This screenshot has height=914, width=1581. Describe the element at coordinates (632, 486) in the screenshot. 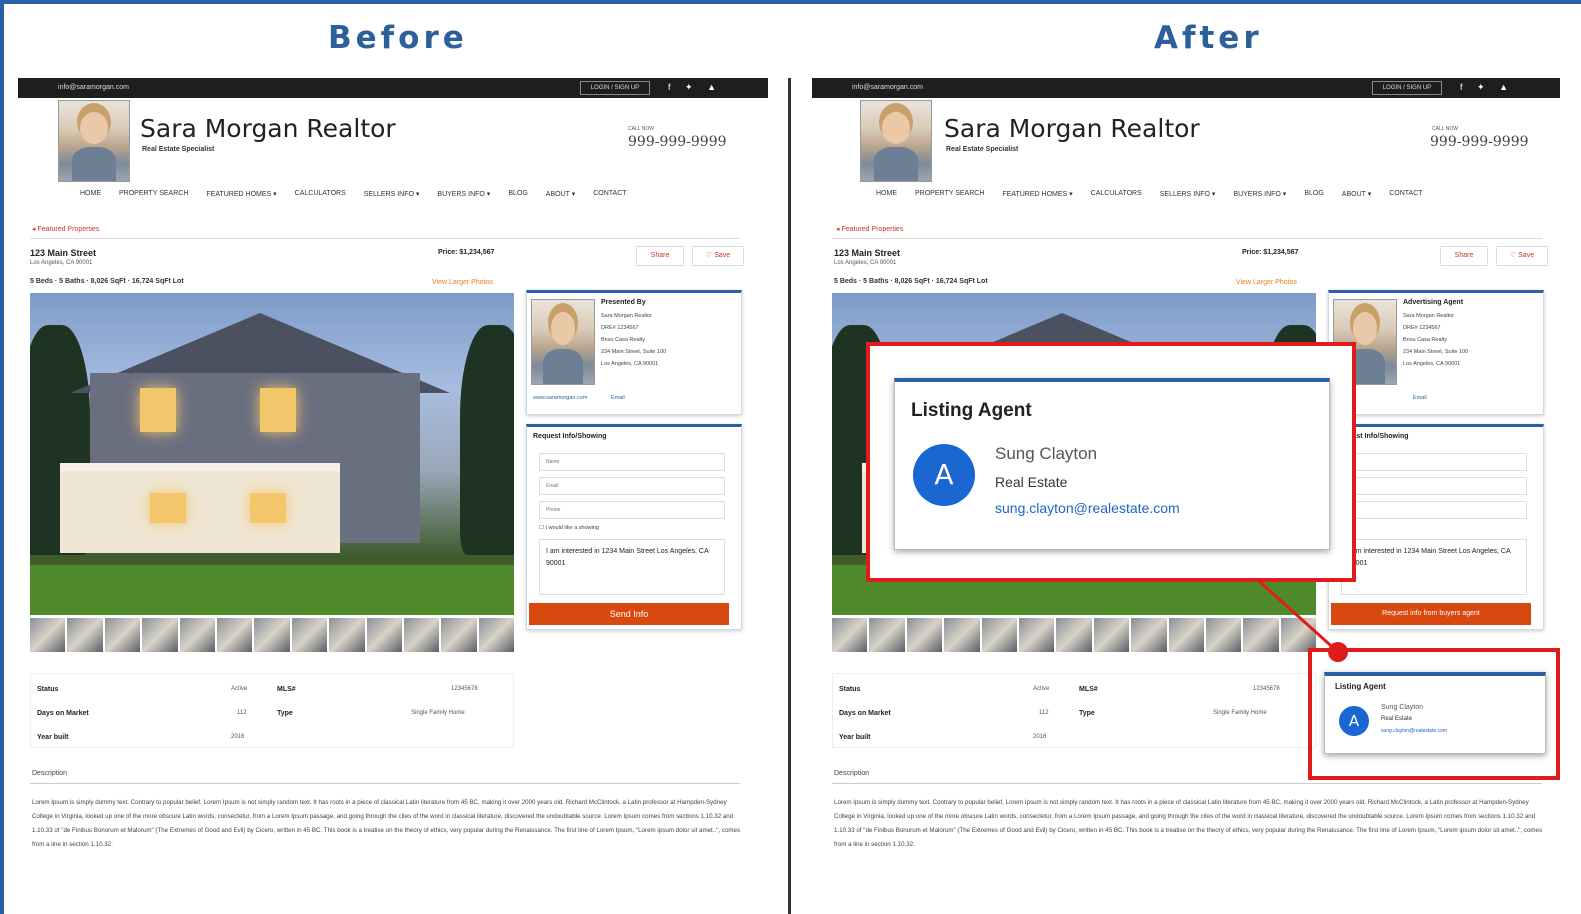

I see `email-field: Email` at that location.